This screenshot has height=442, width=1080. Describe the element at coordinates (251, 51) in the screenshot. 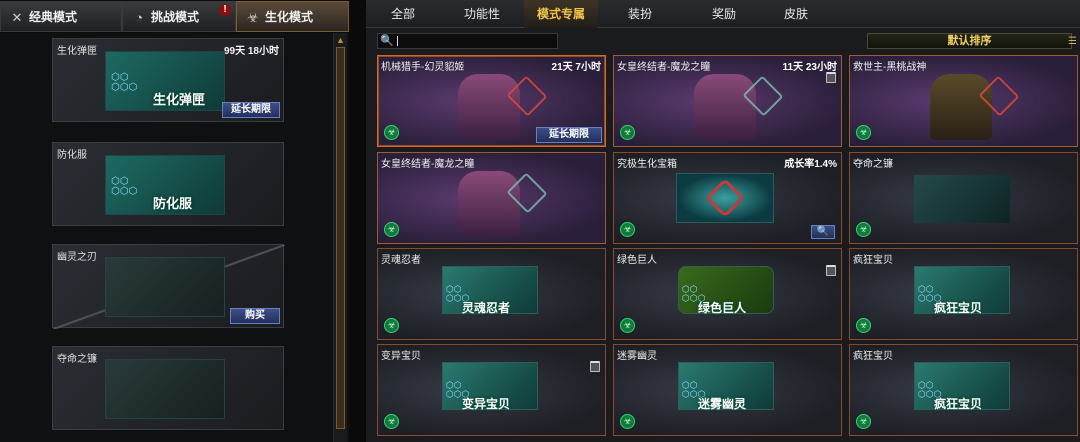

I see `item-time-remaining: 99天 18小时` at that location.